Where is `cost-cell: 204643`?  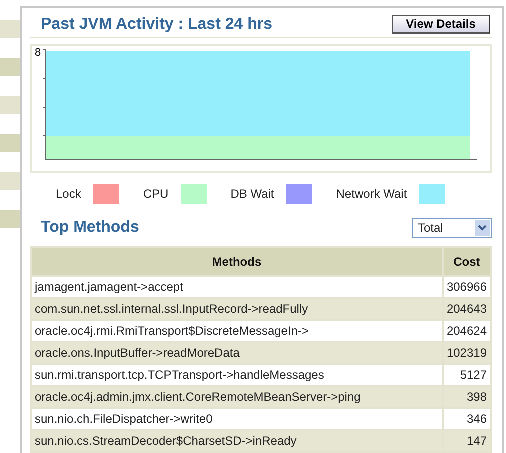 cost-cell: 204643 is located at coordinates (466, 309).